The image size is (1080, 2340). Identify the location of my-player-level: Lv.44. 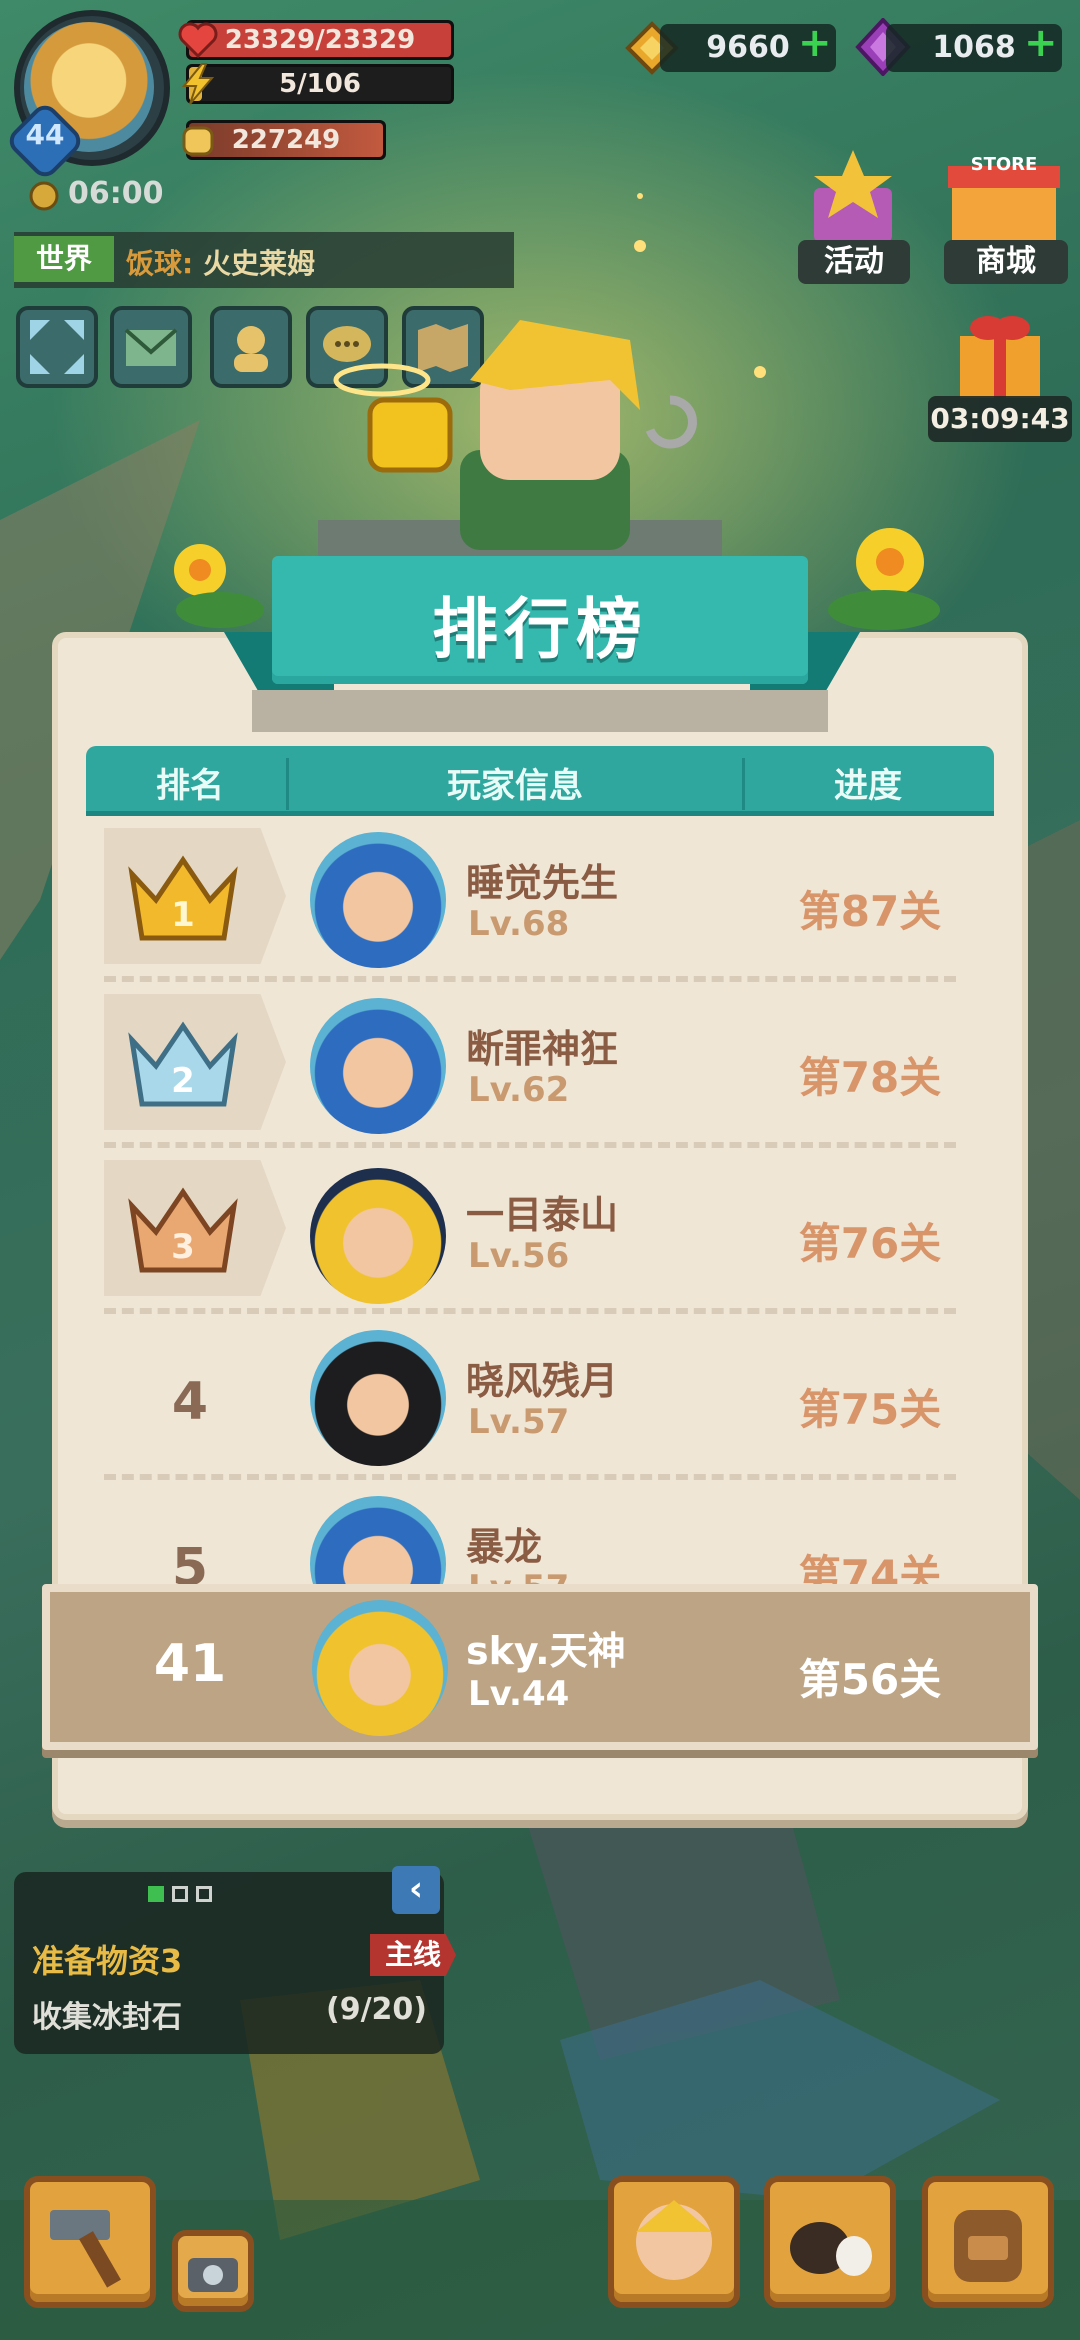
(519, 1694).